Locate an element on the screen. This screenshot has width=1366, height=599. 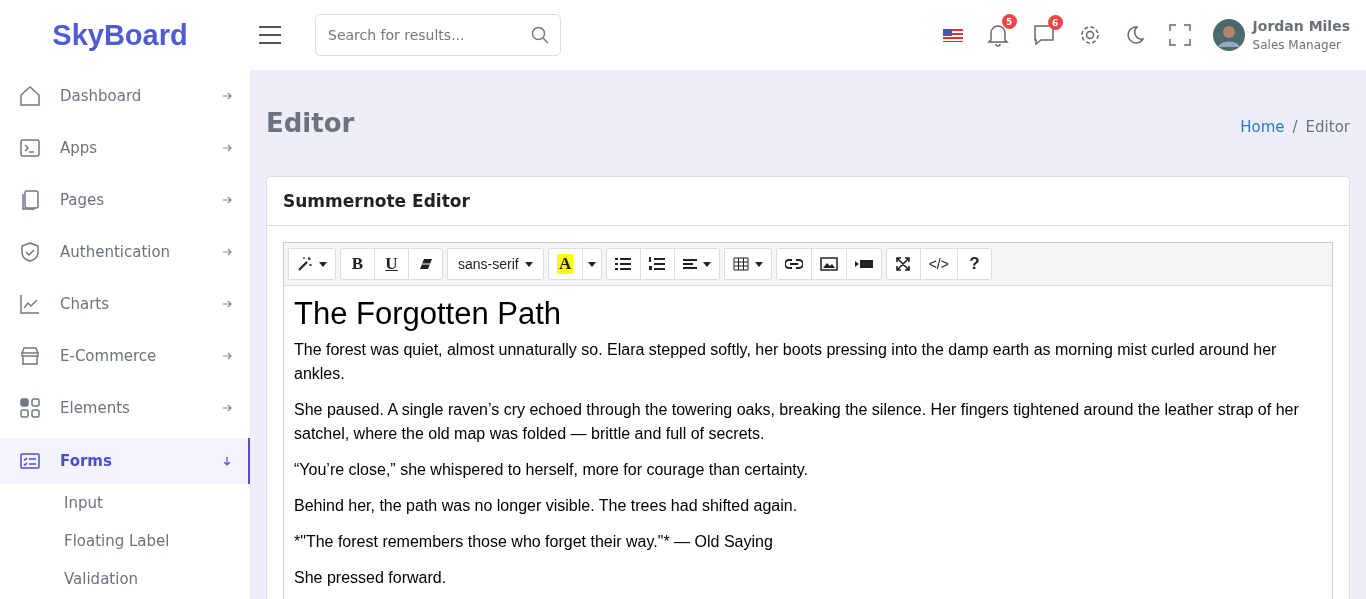
fullscreen-icon is located at coordinates (1179, 35).